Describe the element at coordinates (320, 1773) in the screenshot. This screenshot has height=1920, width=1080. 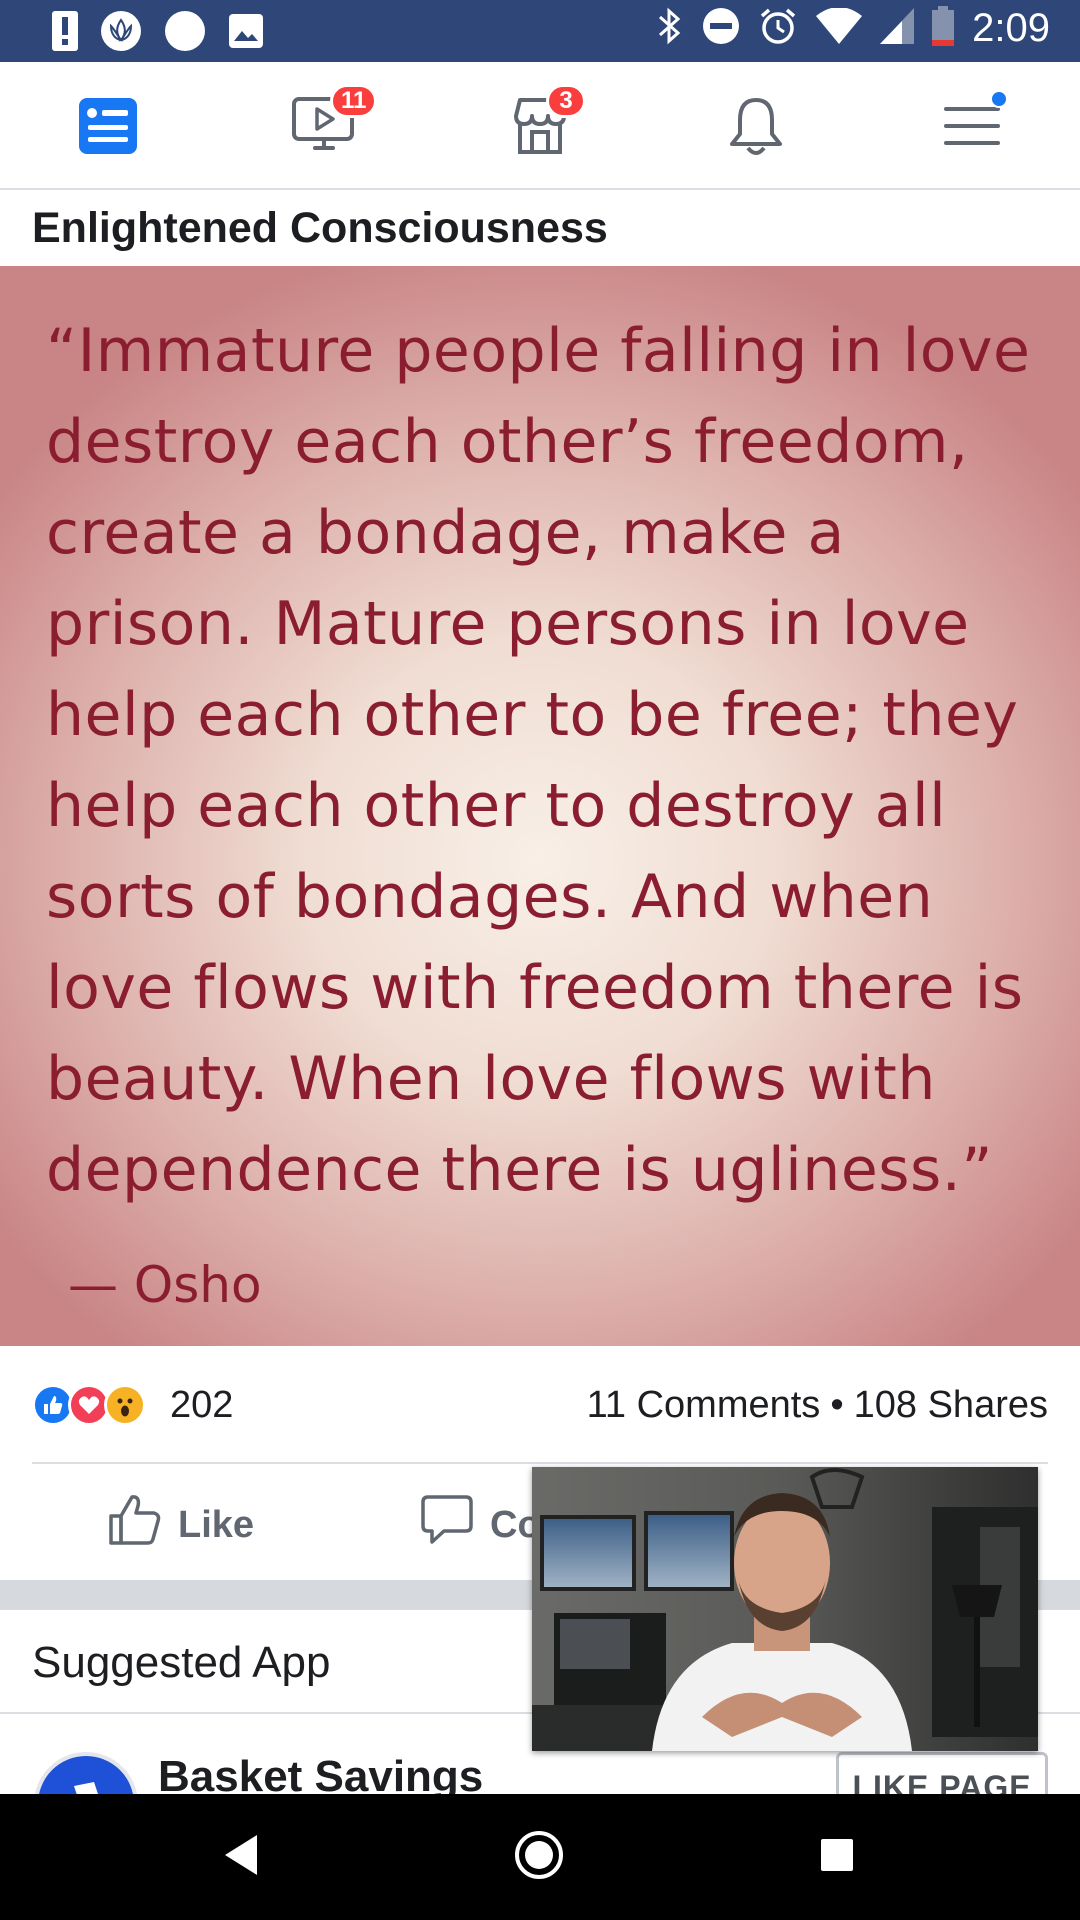
I see `app-name: Basket Savings` at that location.